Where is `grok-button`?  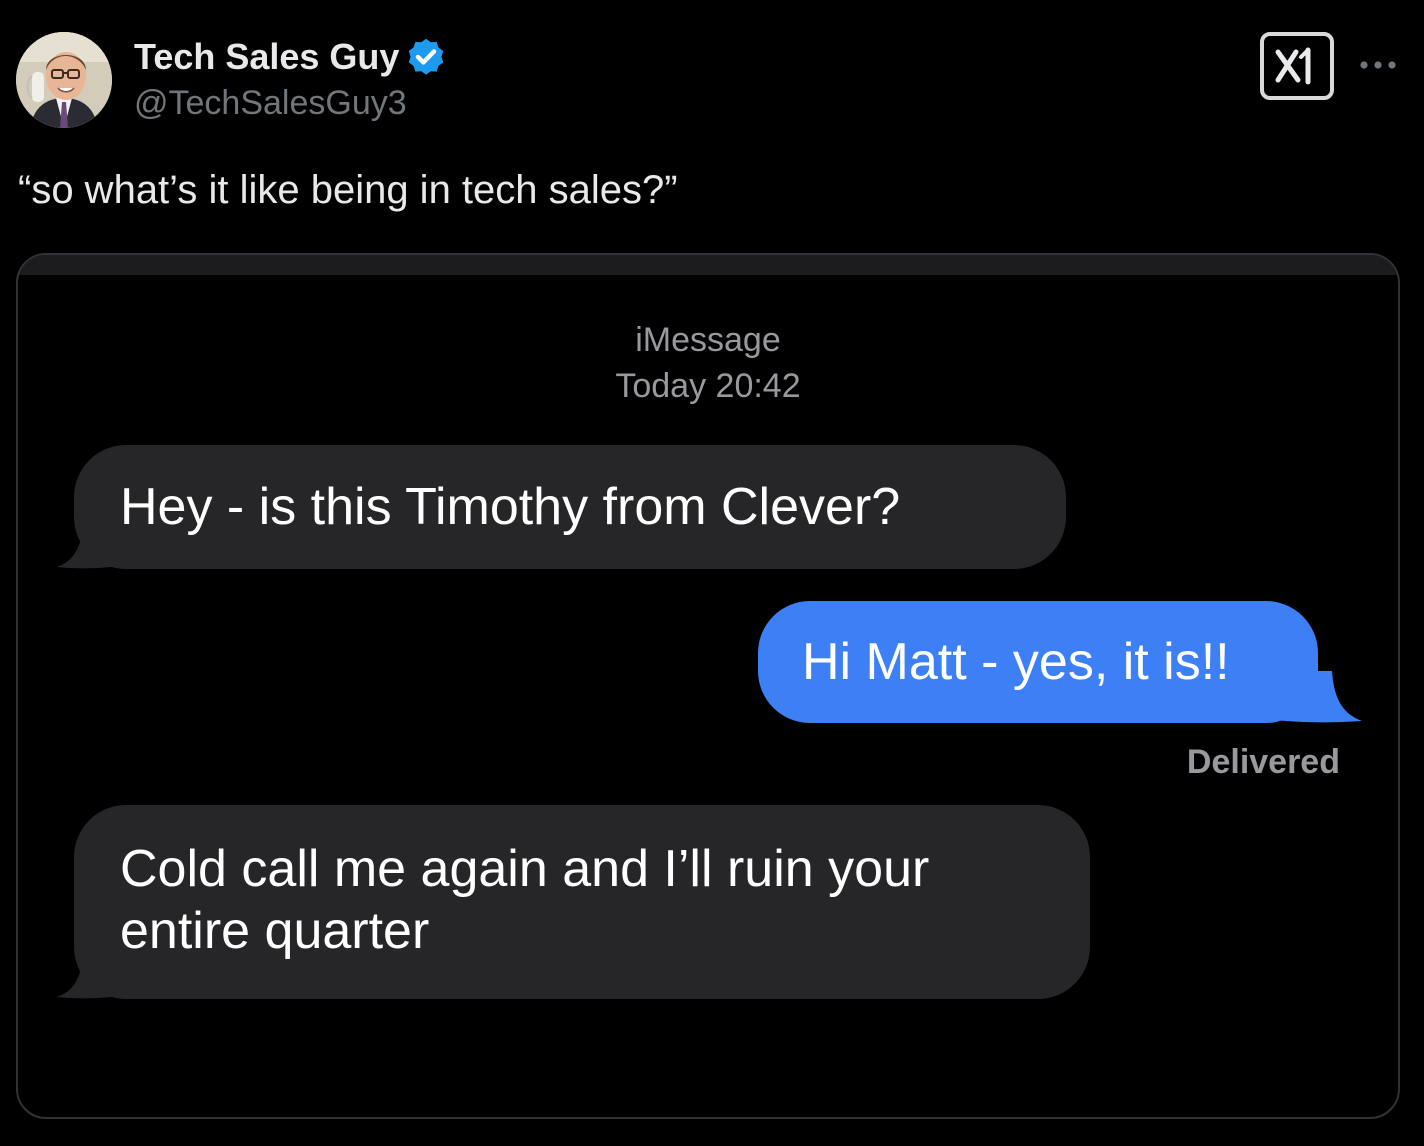 grok-button is located at coordinates (1297, 66).